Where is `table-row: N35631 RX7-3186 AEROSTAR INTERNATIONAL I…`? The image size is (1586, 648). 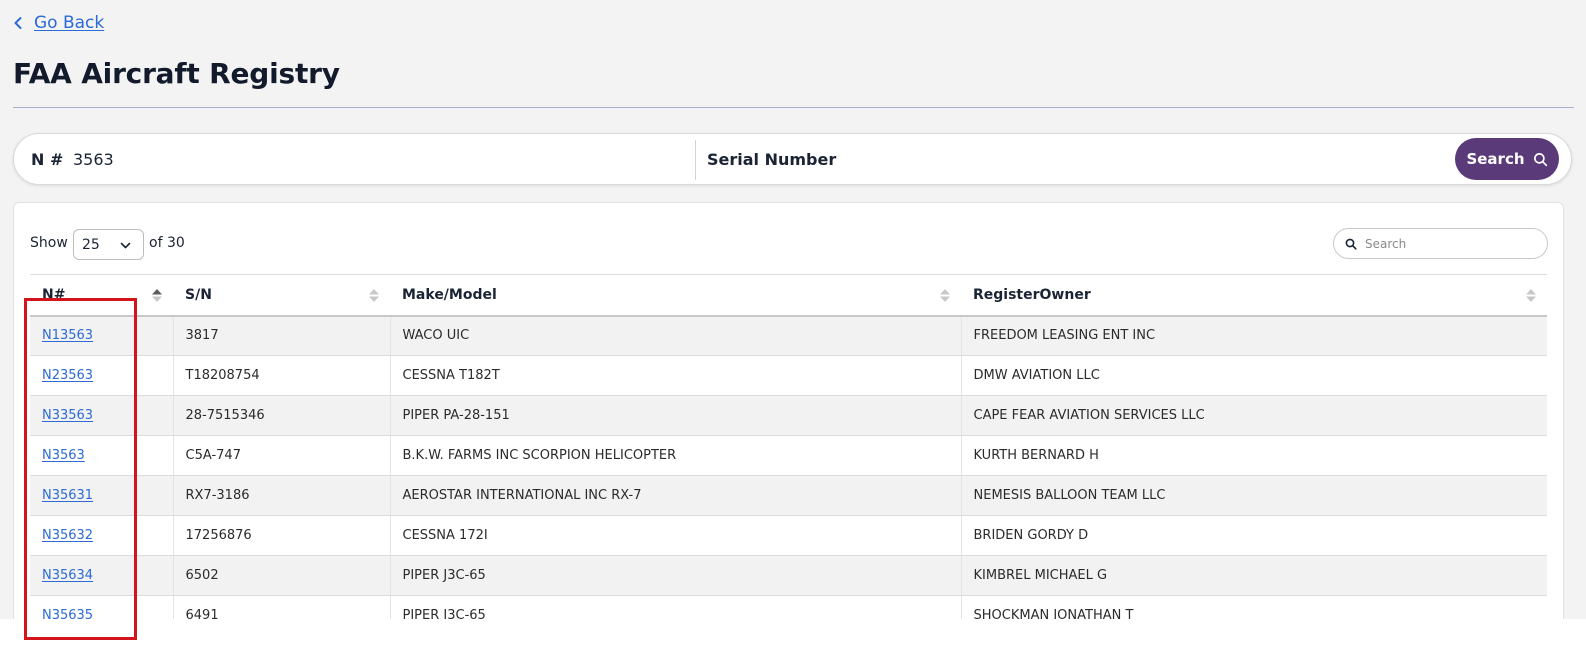 table-row: N35631 RX7-3186 AEROSTAR INTERNATIONAL I… is located at coordinates (788, 495).